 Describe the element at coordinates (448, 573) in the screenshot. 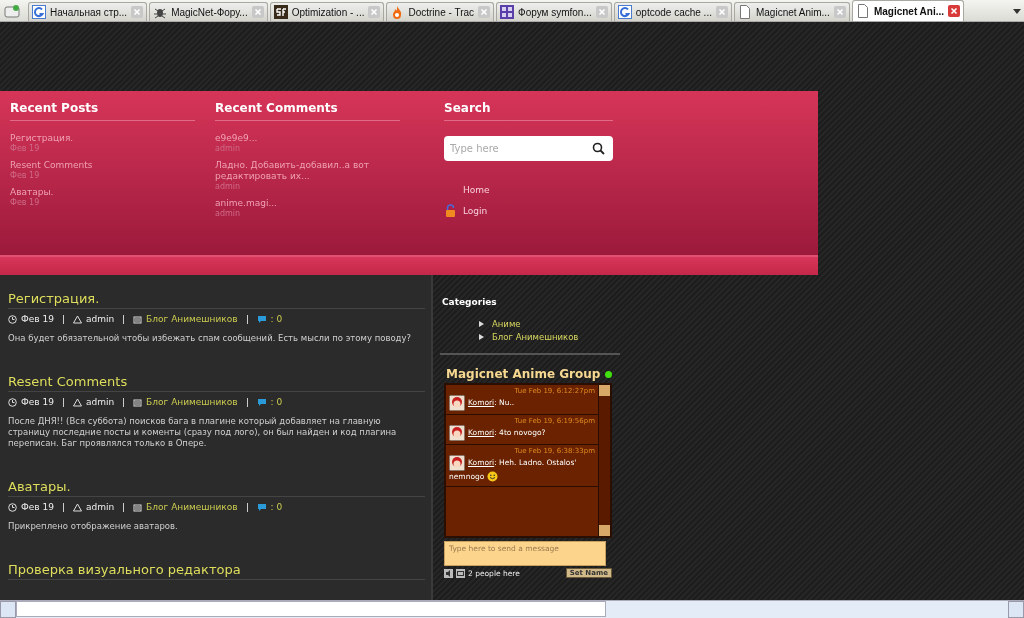

I see `speaker-icon` at that location.